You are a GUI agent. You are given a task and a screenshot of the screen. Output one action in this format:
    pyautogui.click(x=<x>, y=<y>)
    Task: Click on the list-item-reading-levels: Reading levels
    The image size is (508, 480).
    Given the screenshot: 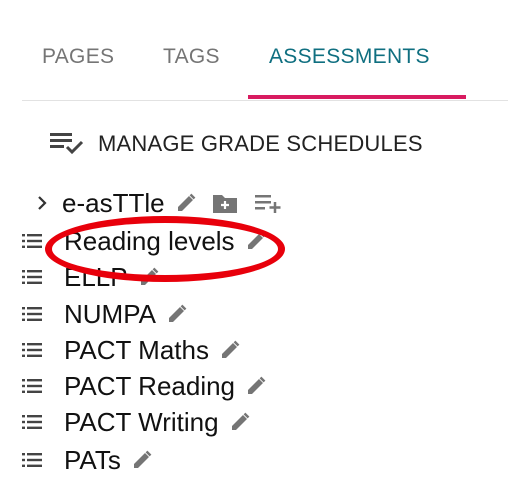 What is the action you would take?
    pyautogui.click(x=144, y=241)
    